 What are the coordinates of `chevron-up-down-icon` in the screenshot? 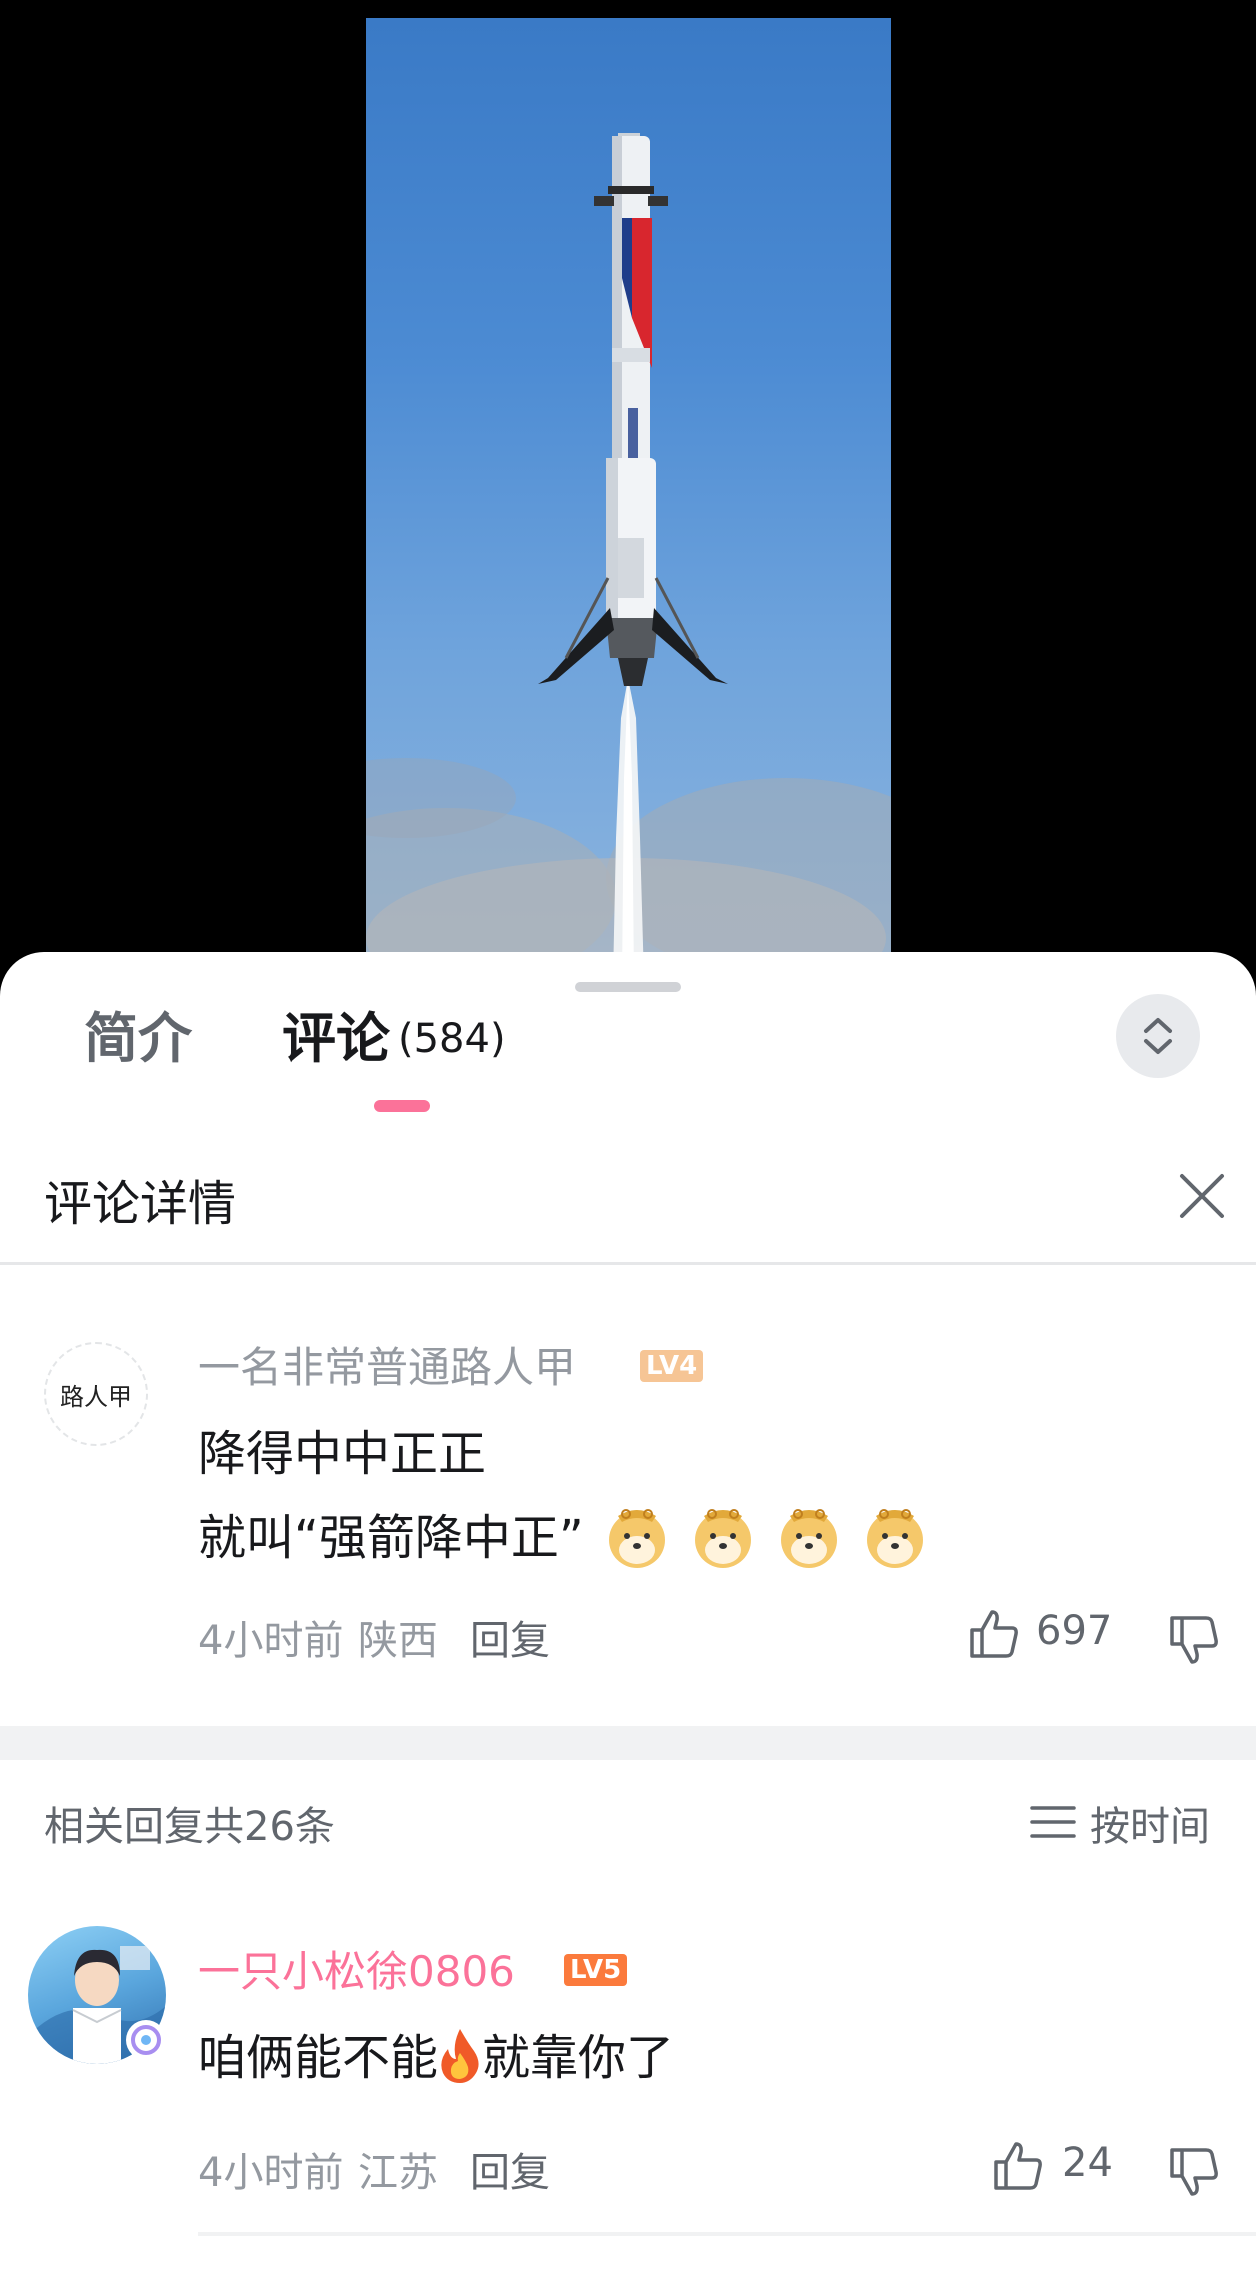 It's located at (1158, 1036).